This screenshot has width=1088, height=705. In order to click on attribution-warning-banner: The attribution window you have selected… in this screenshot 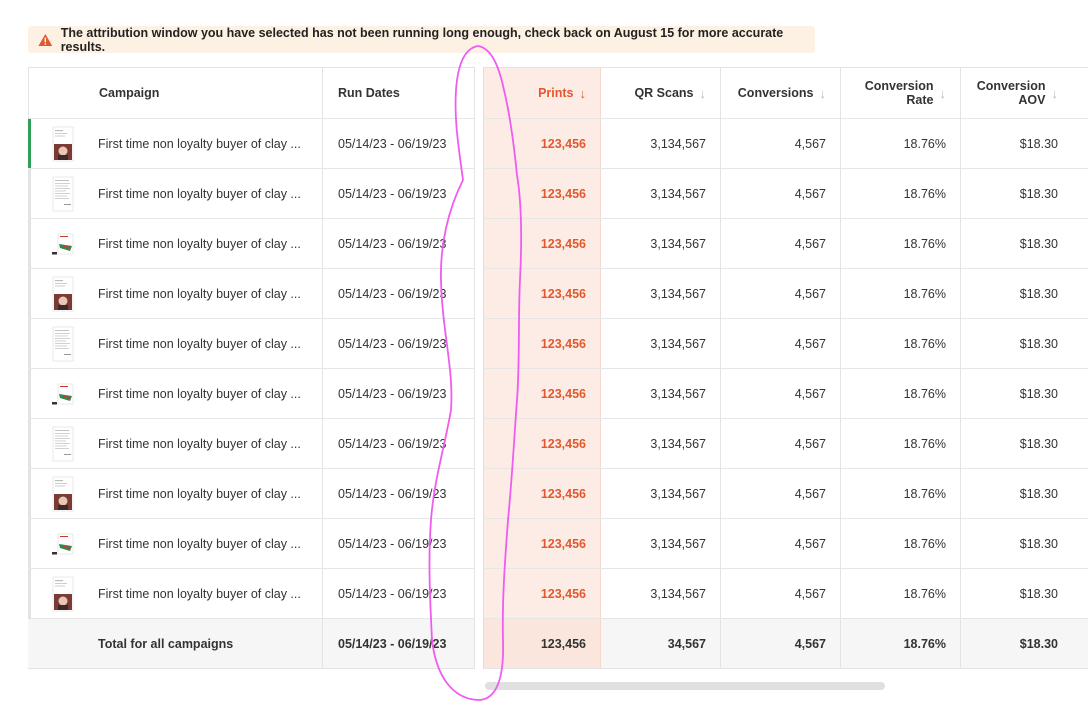, I will do `click(421, 39)`.